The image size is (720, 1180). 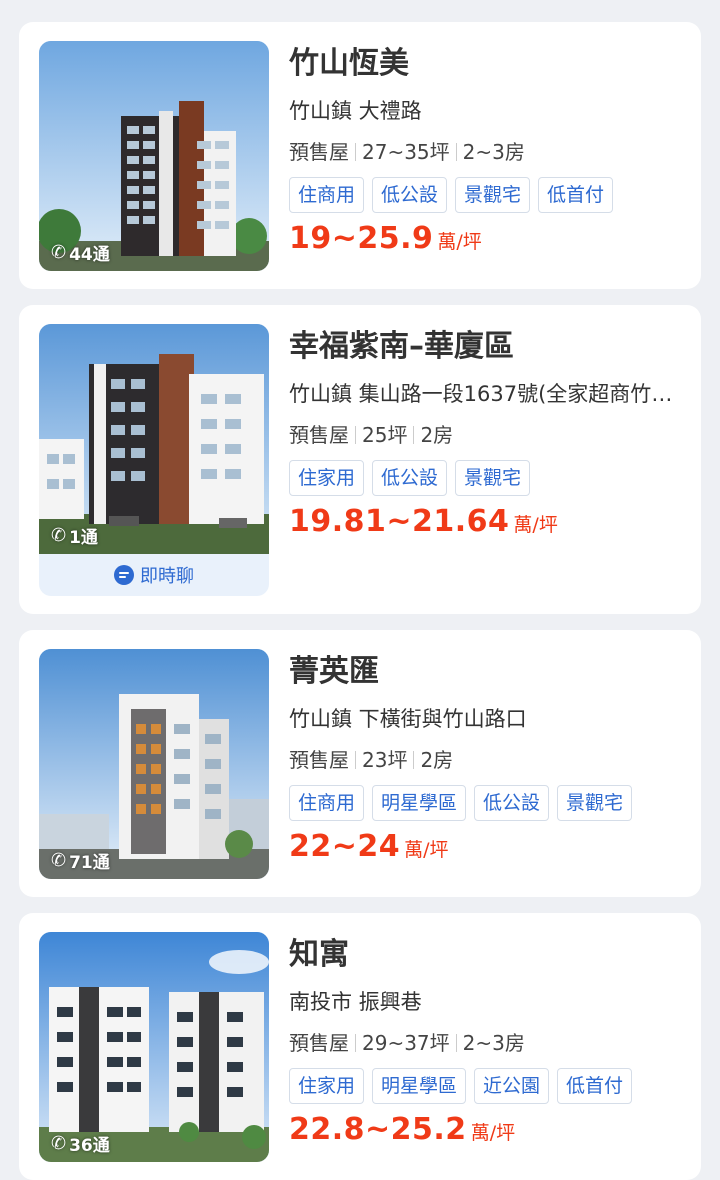 I want to click on call-count-text: 36通, so click(x=89, y=1146).